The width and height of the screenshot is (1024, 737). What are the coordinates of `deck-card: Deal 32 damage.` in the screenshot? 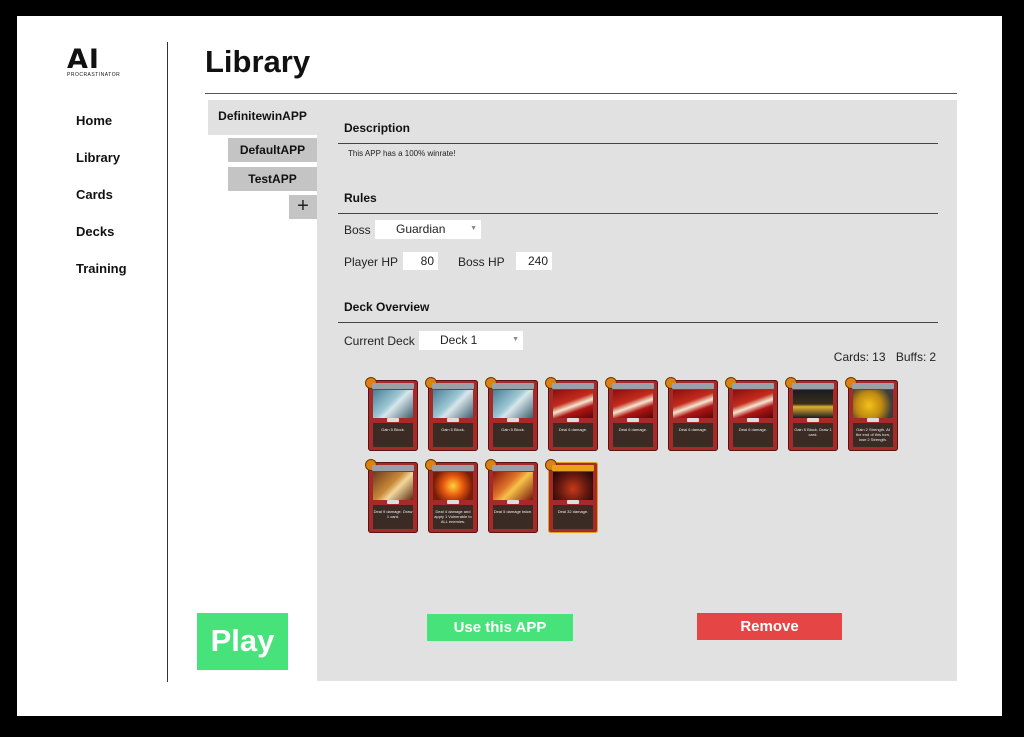 It's located at (571, 496).